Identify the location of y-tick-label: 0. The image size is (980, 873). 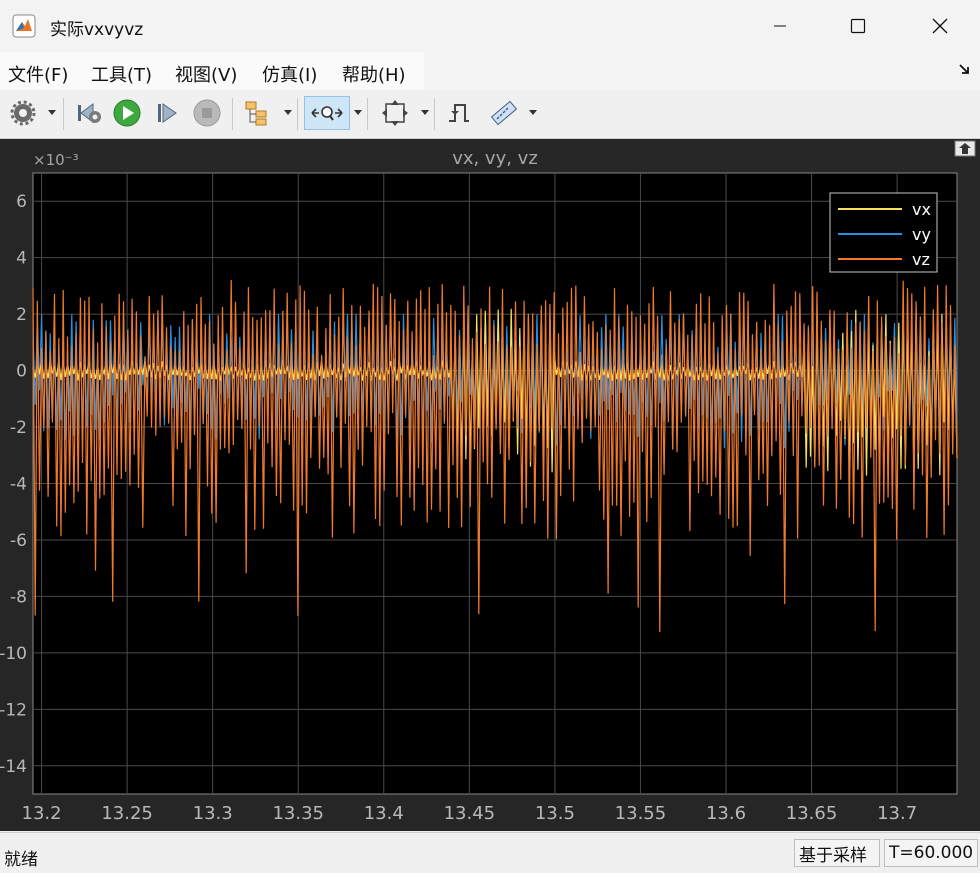
(21, 372).